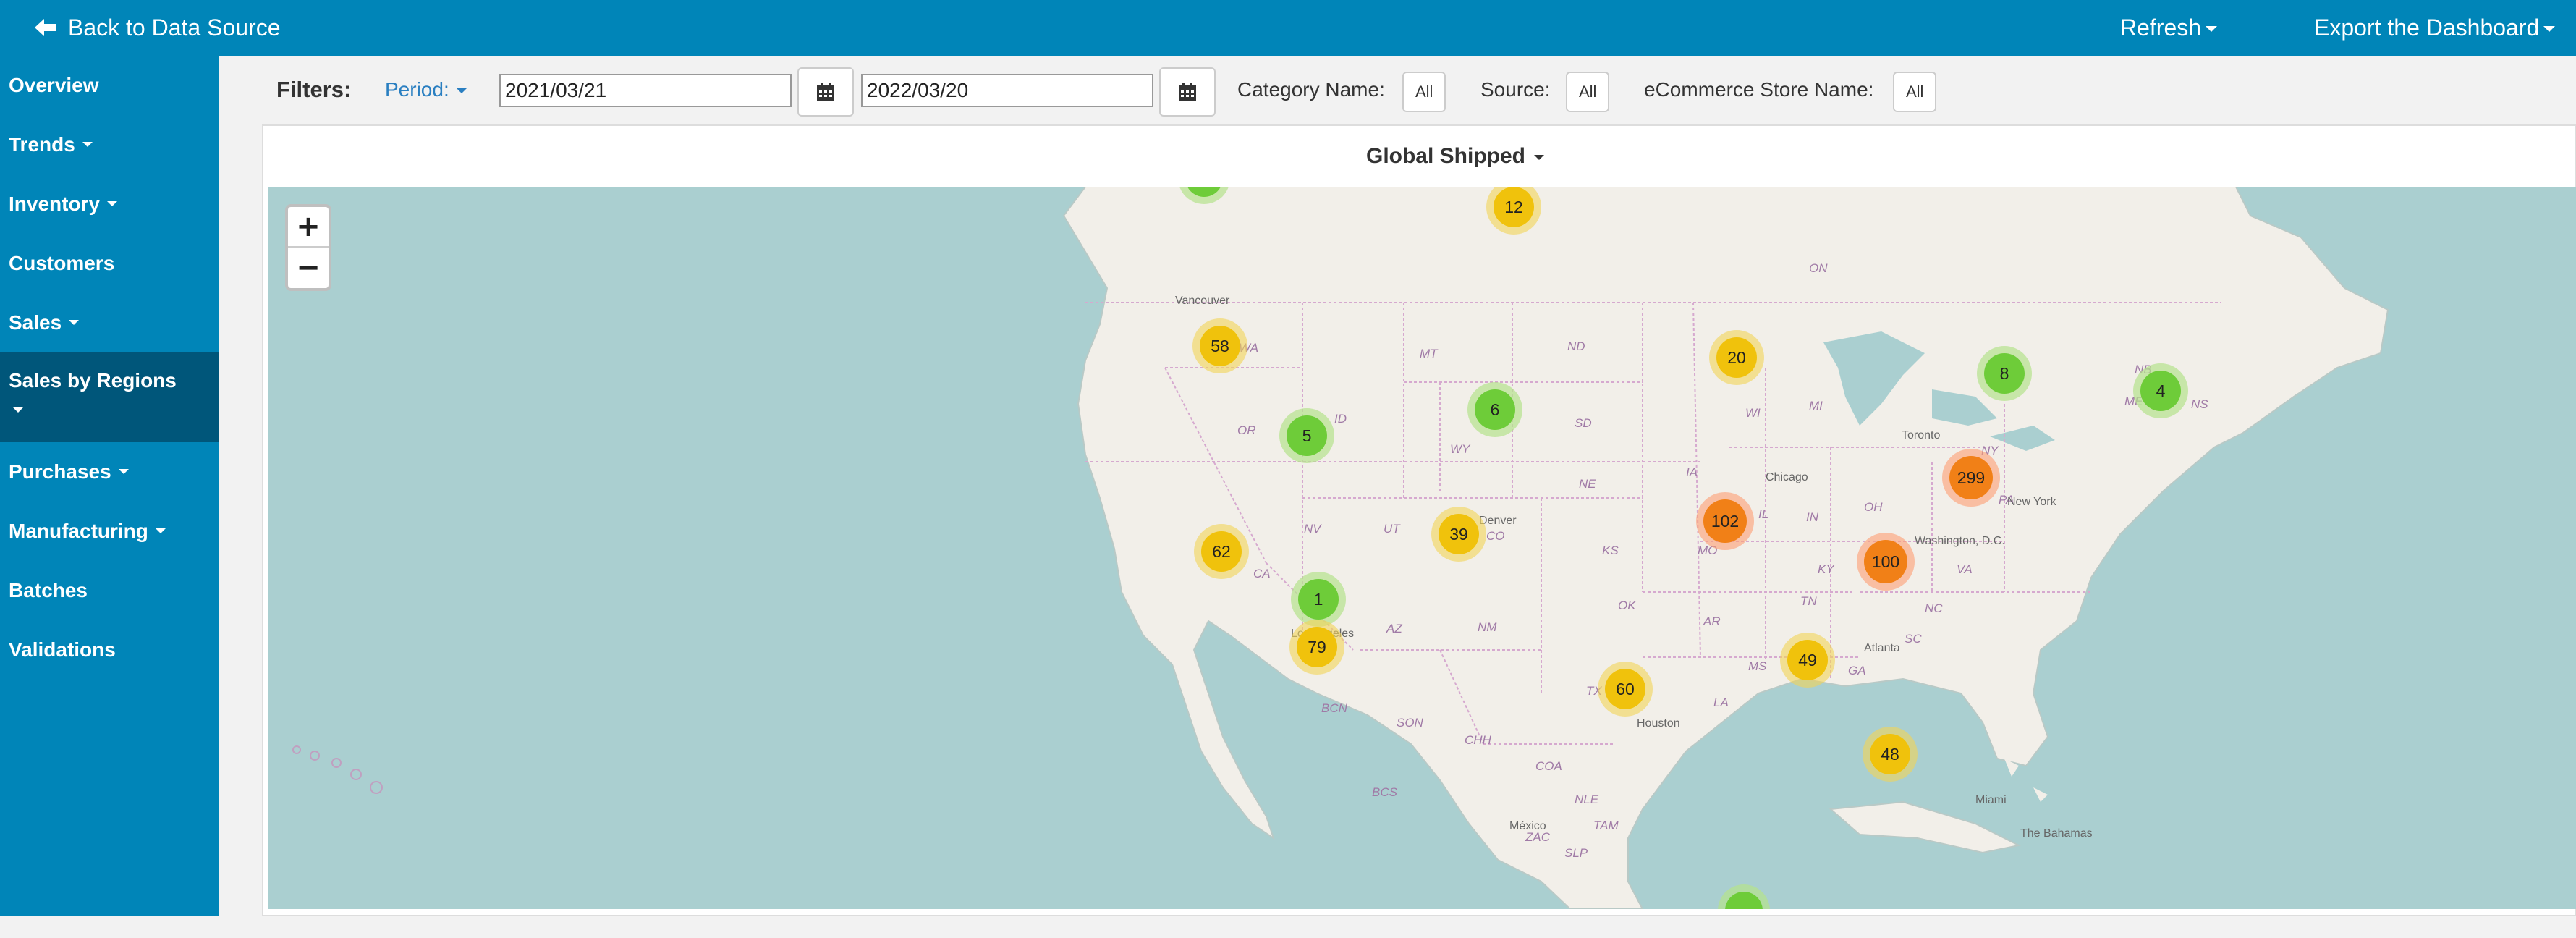 This screenshot has width=2576, height=938. I want to click on region-label: OR, so click(1246, 430).